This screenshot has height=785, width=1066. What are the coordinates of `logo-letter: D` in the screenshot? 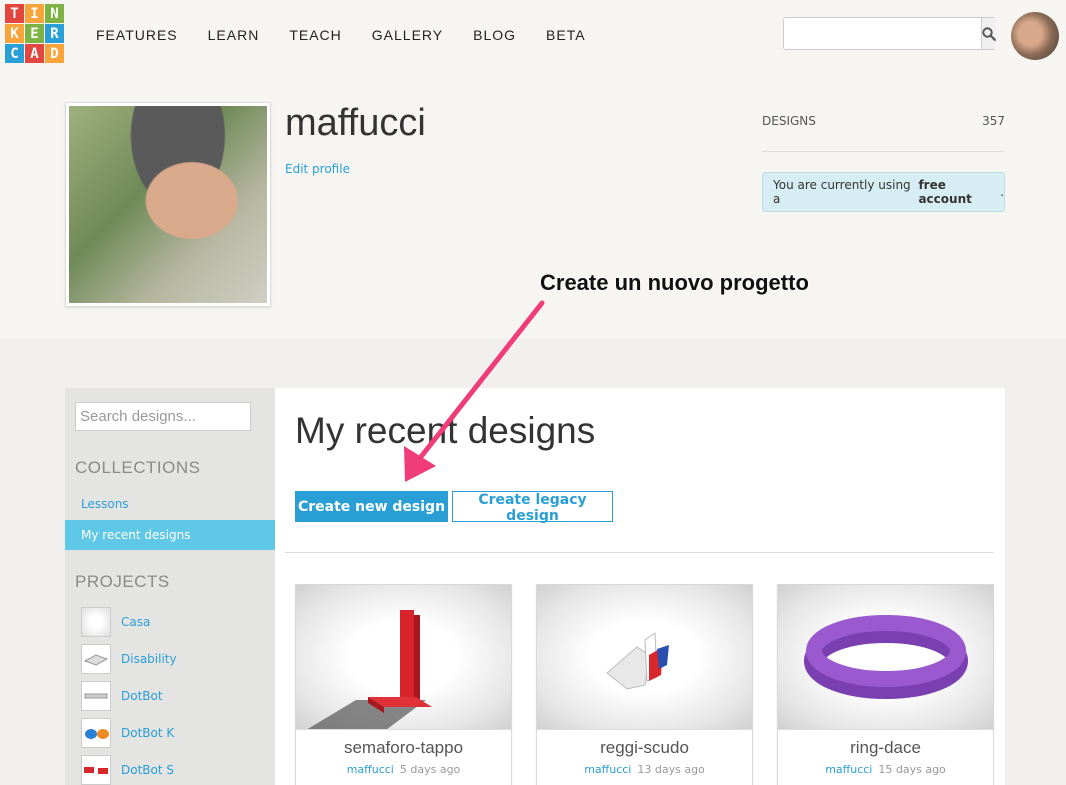 It's located at (54, 53).